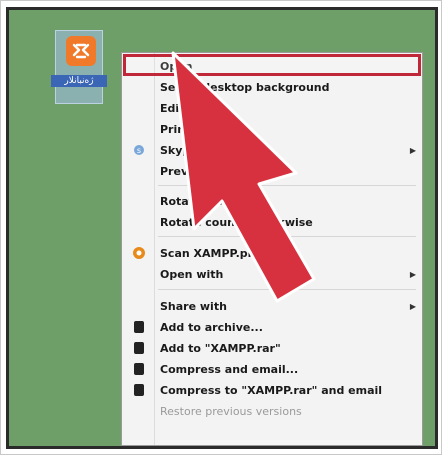 The image size is (442, 456). Describe the element at coordinates (236, 222) in the screenshot. I see `menu-item-label: Rotate counterclockwise` at that location.